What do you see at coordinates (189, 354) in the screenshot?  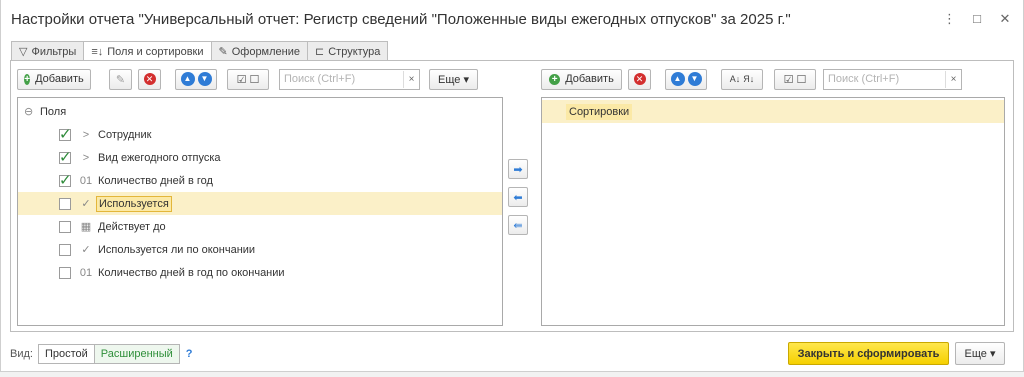 I see `help-icon: ?` at bounding box center [189, 354].